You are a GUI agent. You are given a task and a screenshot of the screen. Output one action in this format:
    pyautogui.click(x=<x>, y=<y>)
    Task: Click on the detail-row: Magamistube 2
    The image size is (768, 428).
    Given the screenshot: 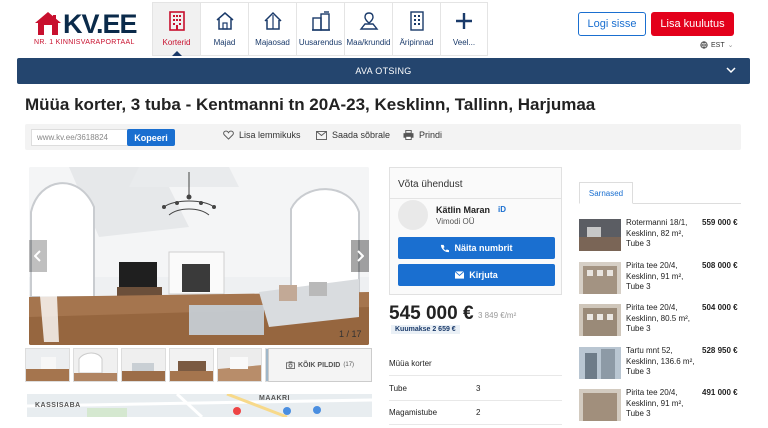 What is the action you would take?
    pyautogui.click(x=475, y=413)
    